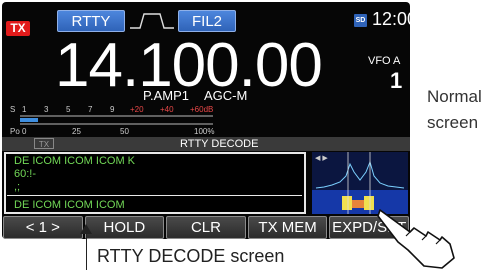  I want to click on po-tick-100: 100%, so click(204, 131).